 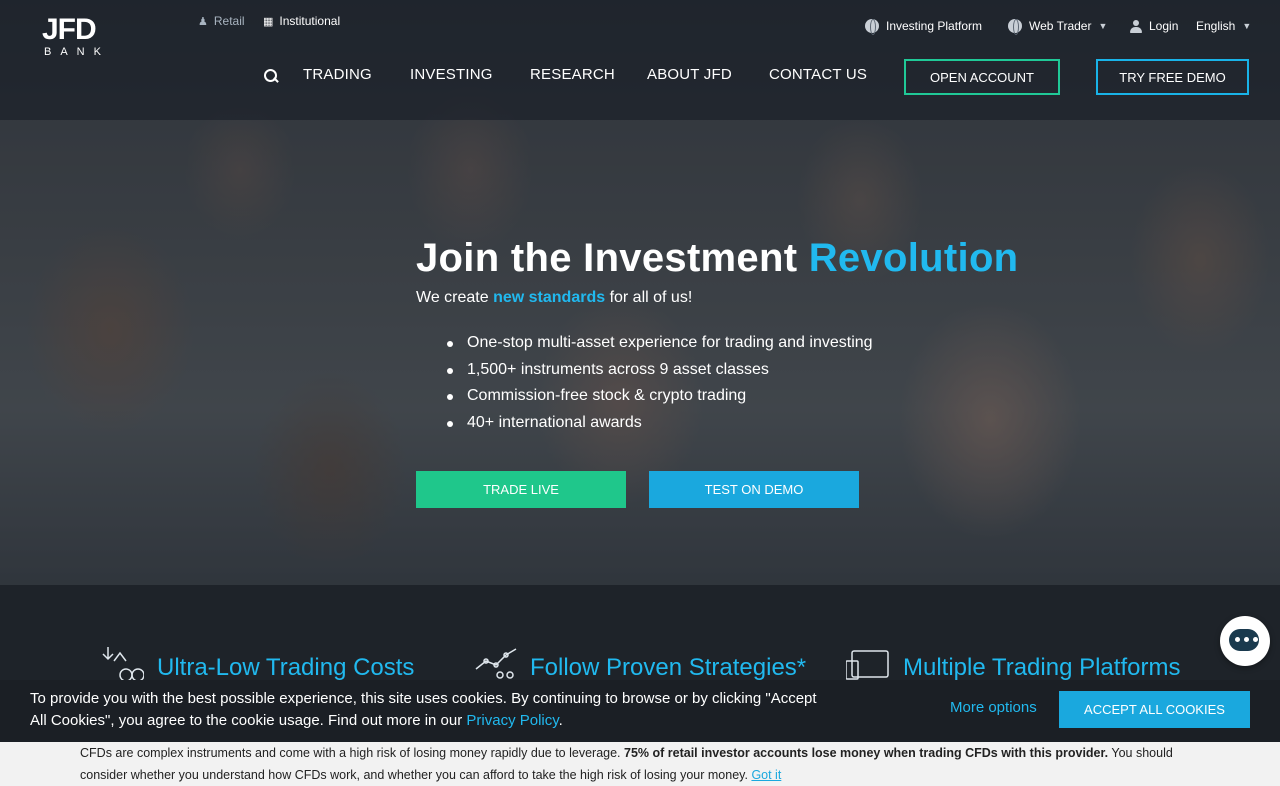 I want to click on investing-platform-link: Investing Platform, so click(x=924, y=27).